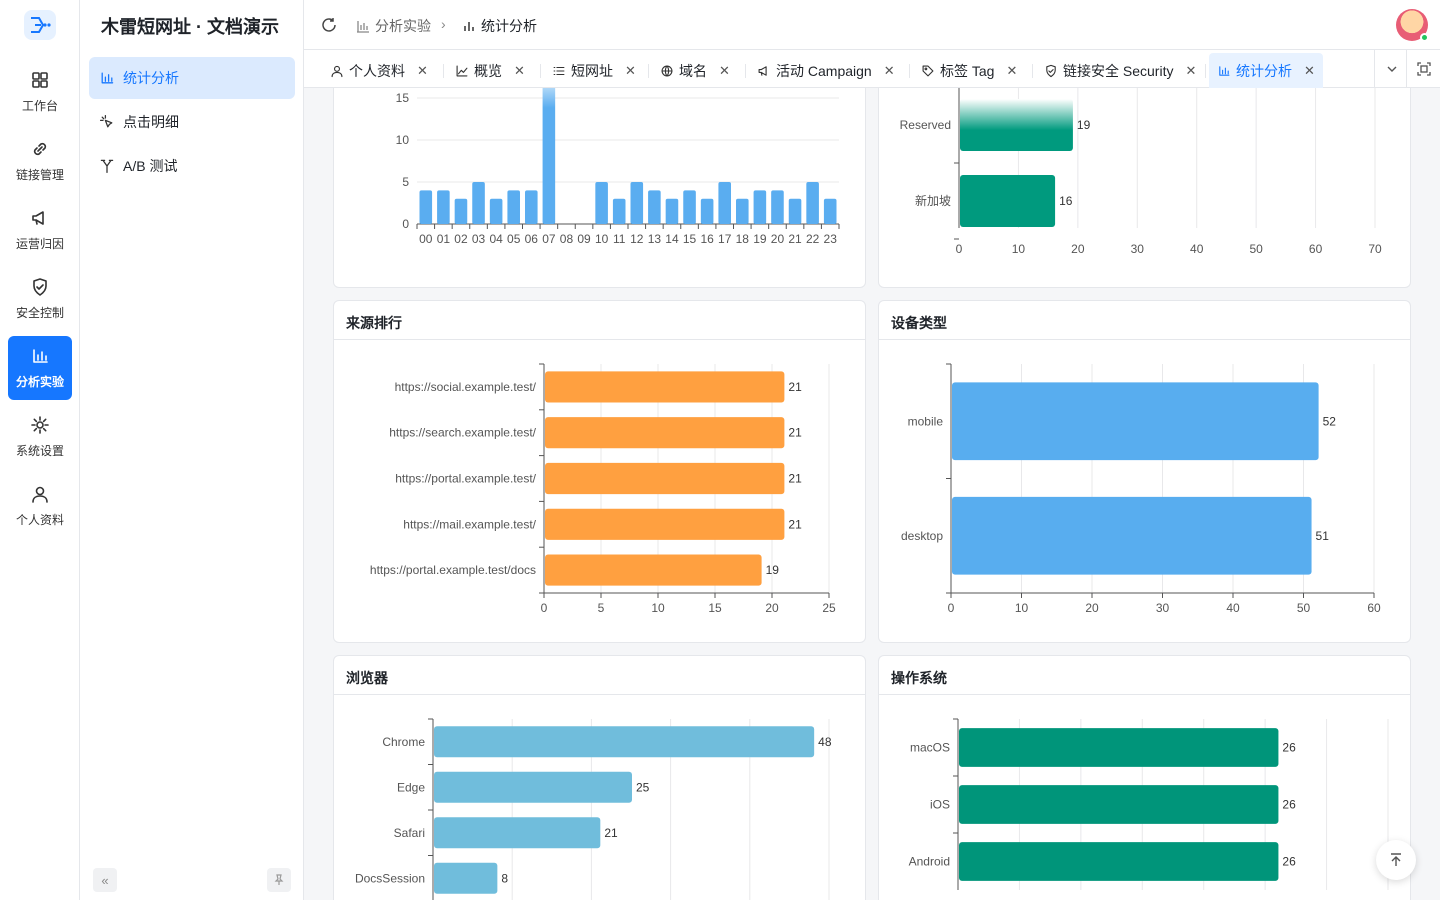  I want to click on x-tick-label: 04, so click(496, 239).